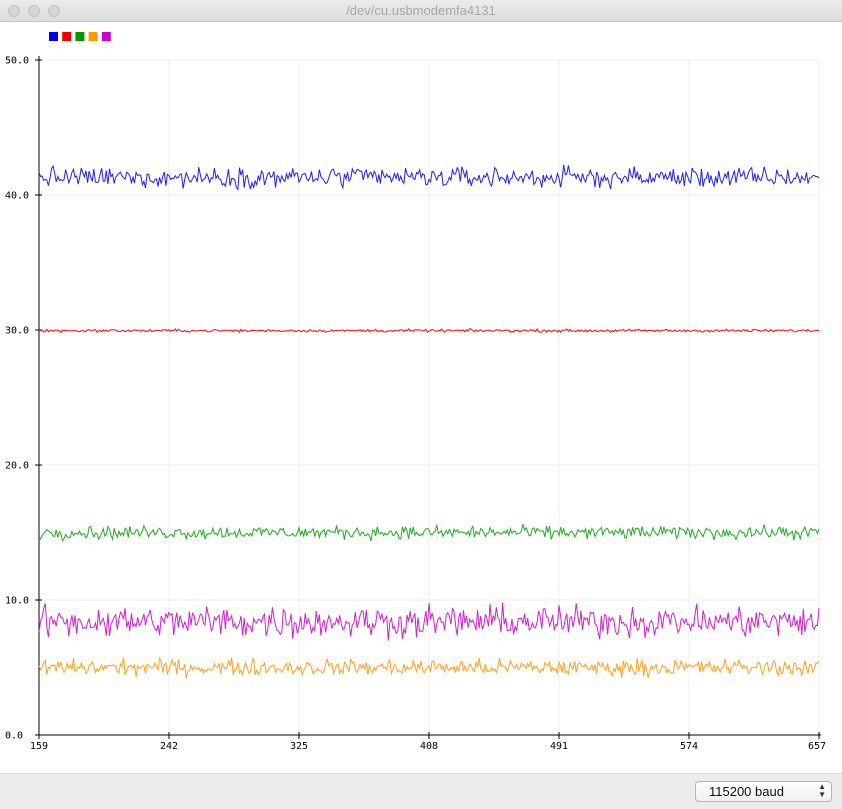  What do you see at coordinates (17, 466) in the screenshot?
I see `y-tick-label: 20.0` at bounding box center [17, 466].